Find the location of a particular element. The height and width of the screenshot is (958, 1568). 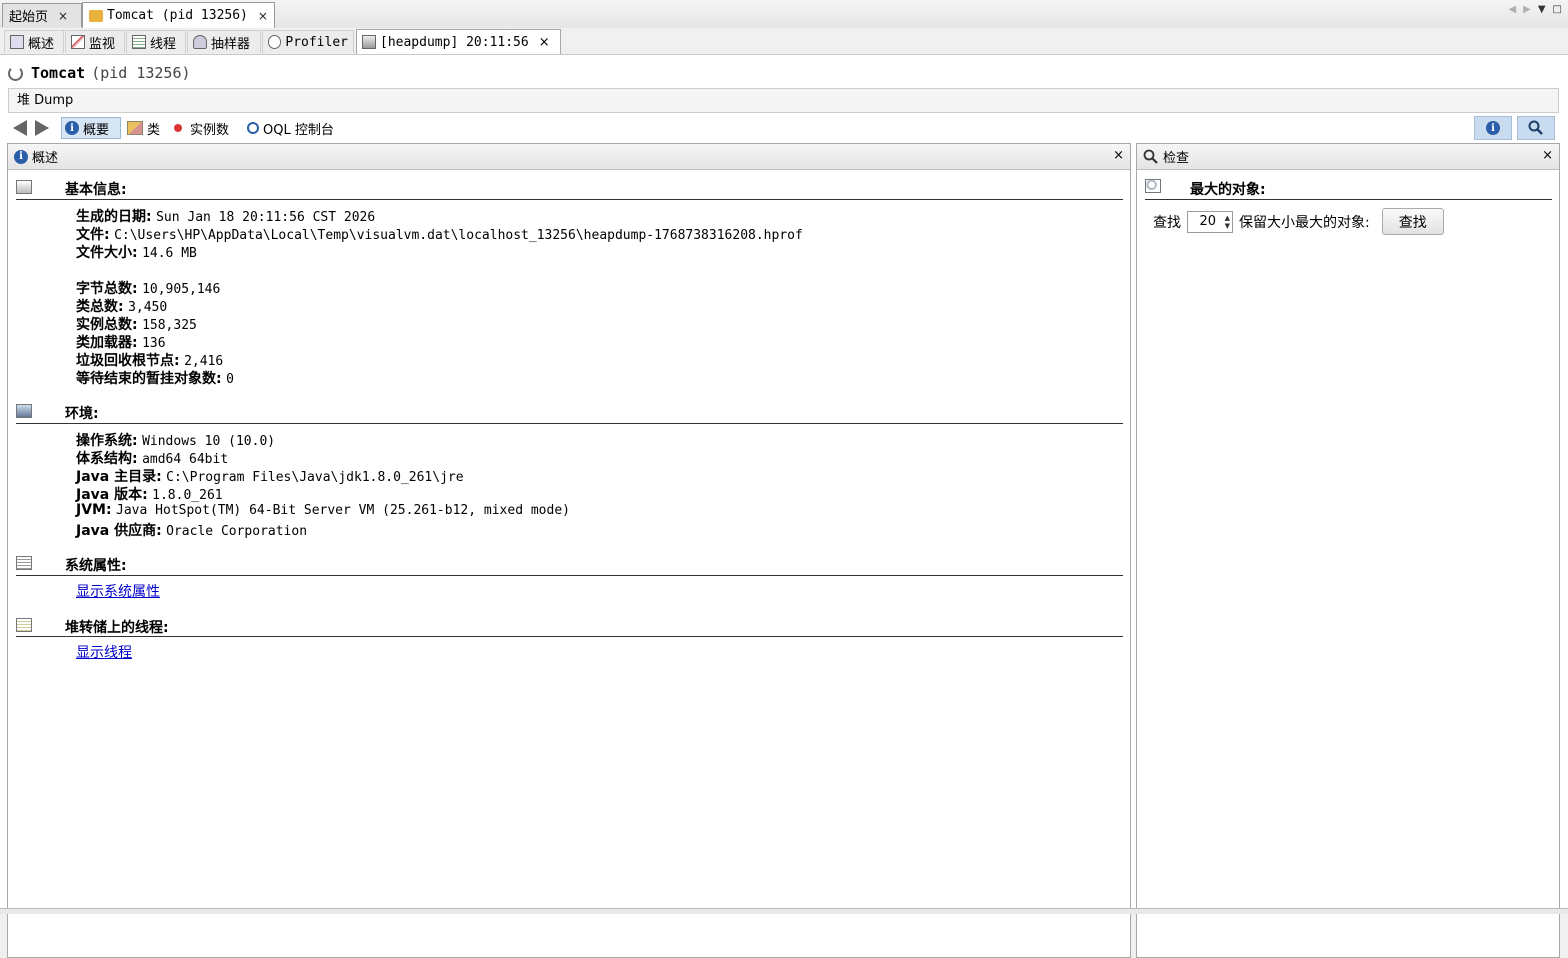

inspect-panel-toggle is located at coordinates (1536, 128).